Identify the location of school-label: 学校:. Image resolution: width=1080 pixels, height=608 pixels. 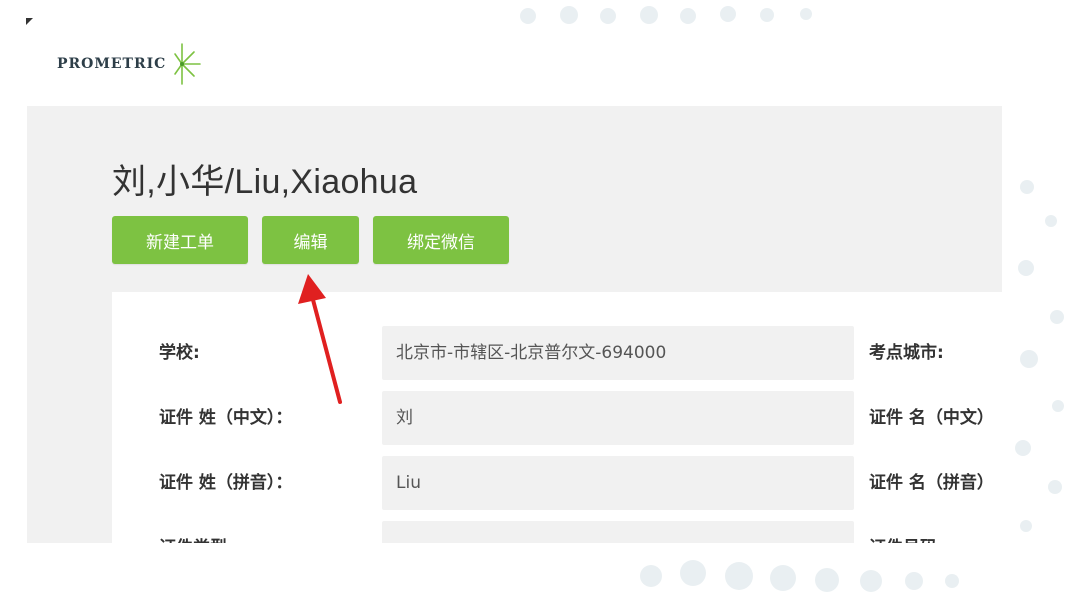
(179, 353).